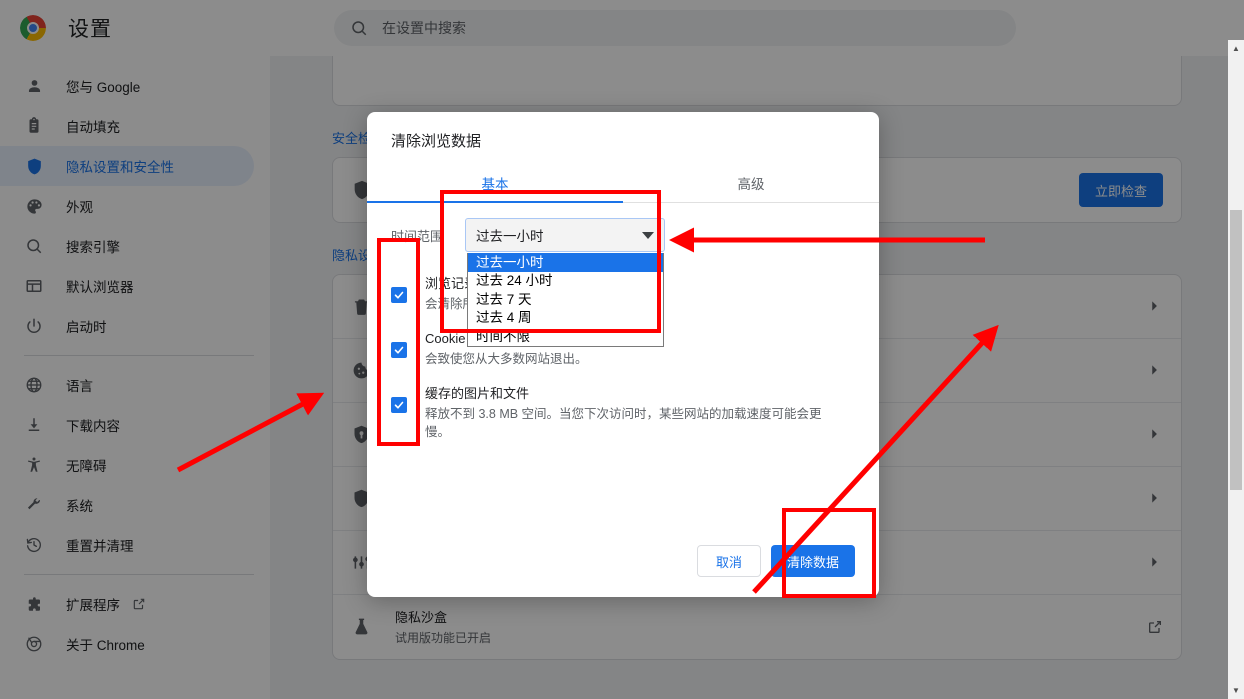  What do you see at coordinates (1236, 48) in the screenshot?
I see `scroll-up-arrow-icon: ▲` at bounding box center [1236, 48].